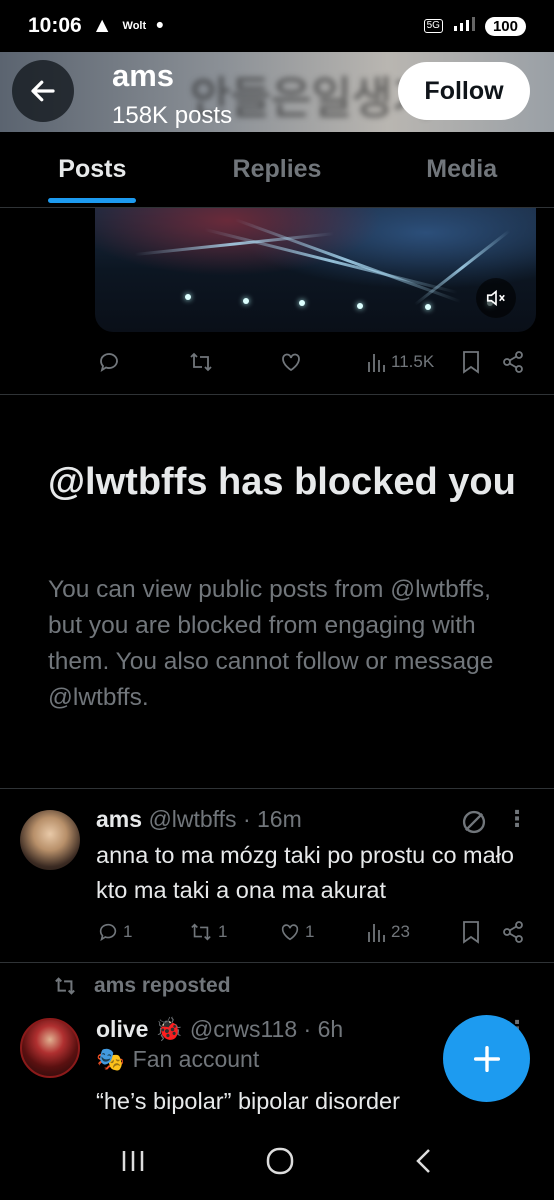 This screenshot has height=1200, width=554. Describe the element at coordinates (134, 26) in the screenshot. I see `wolt-label: Wolt` at that location.